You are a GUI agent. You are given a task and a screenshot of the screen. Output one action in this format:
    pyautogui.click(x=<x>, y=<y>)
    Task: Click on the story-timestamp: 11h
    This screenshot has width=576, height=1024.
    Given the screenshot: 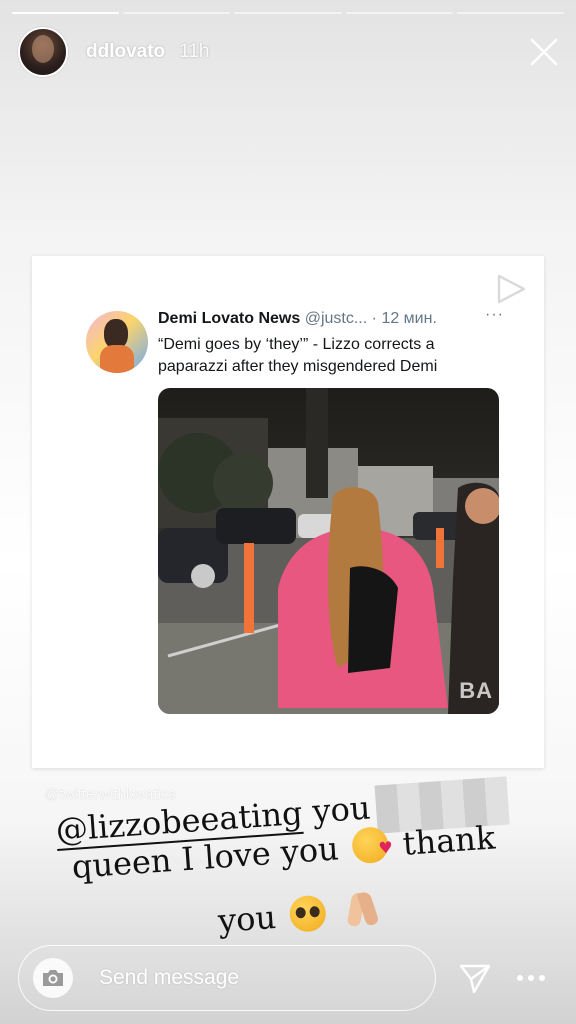 What is the action you would take?
    pyautogui.click(x=194, y=51)
    